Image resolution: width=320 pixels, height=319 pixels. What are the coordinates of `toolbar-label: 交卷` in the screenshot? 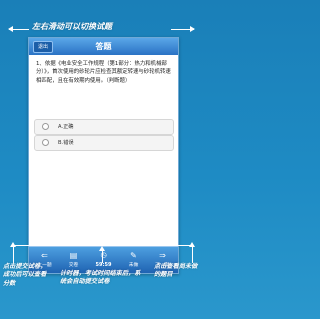 It's located at (73, 265).